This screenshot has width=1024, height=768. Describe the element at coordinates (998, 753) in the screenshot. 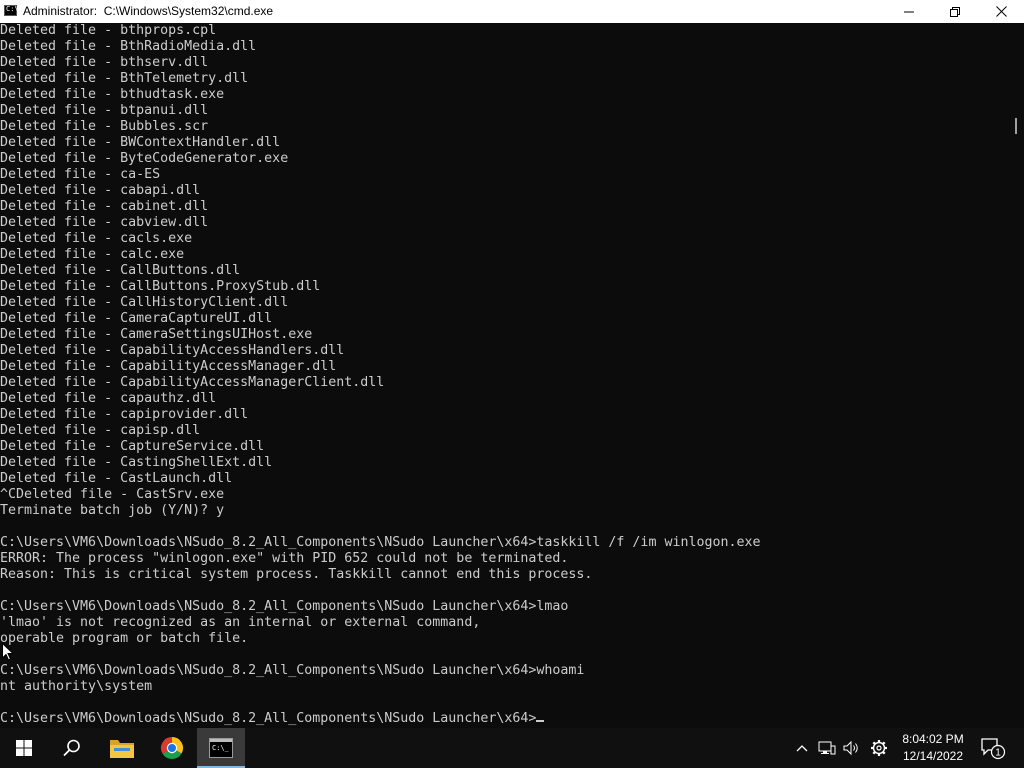

I see `notification-count: 1` at that location.